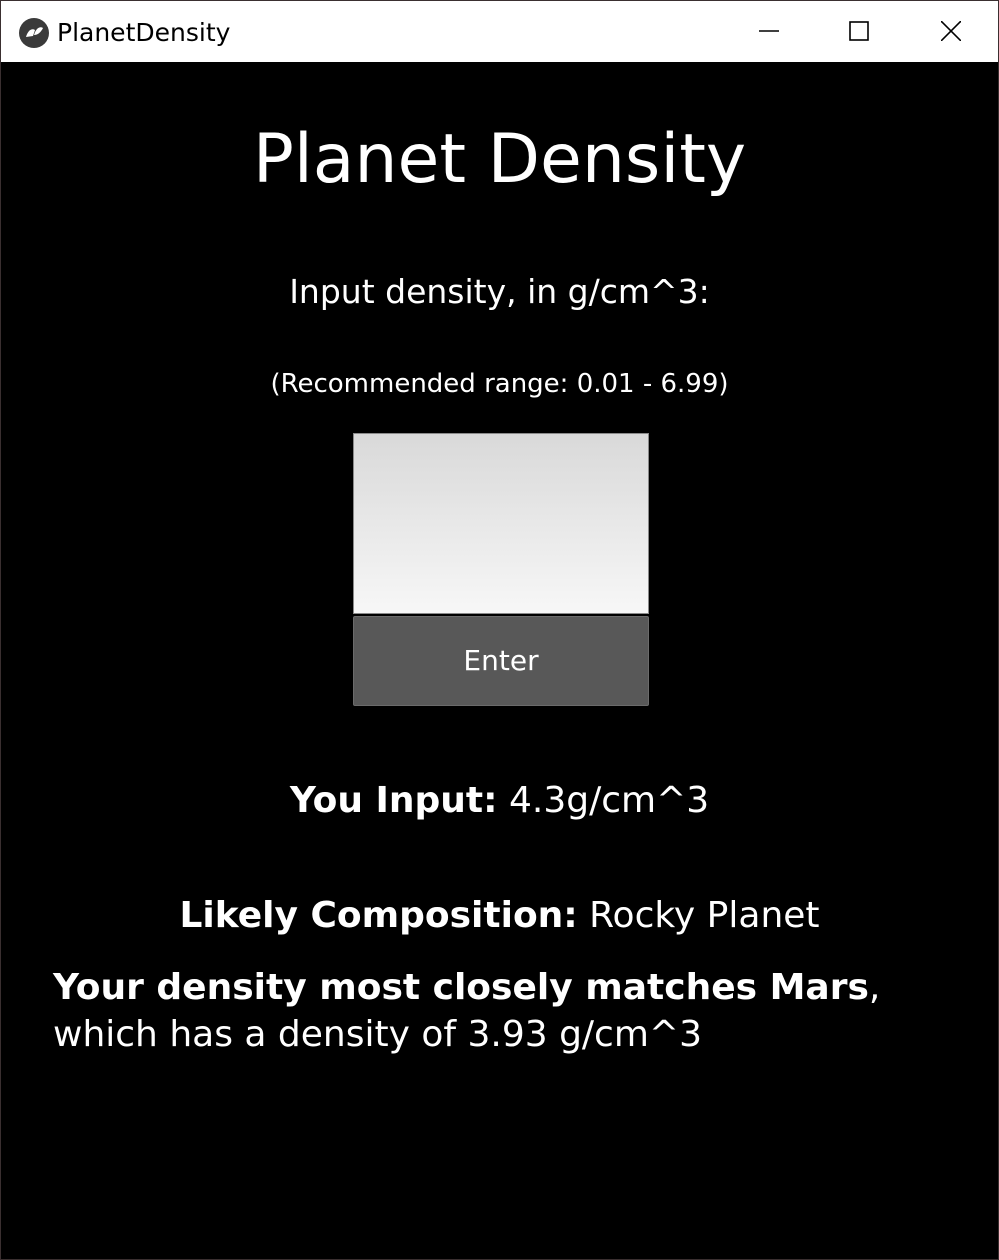 The image size is (999, 1260). I want to click on close-icon, so click(951, 31).